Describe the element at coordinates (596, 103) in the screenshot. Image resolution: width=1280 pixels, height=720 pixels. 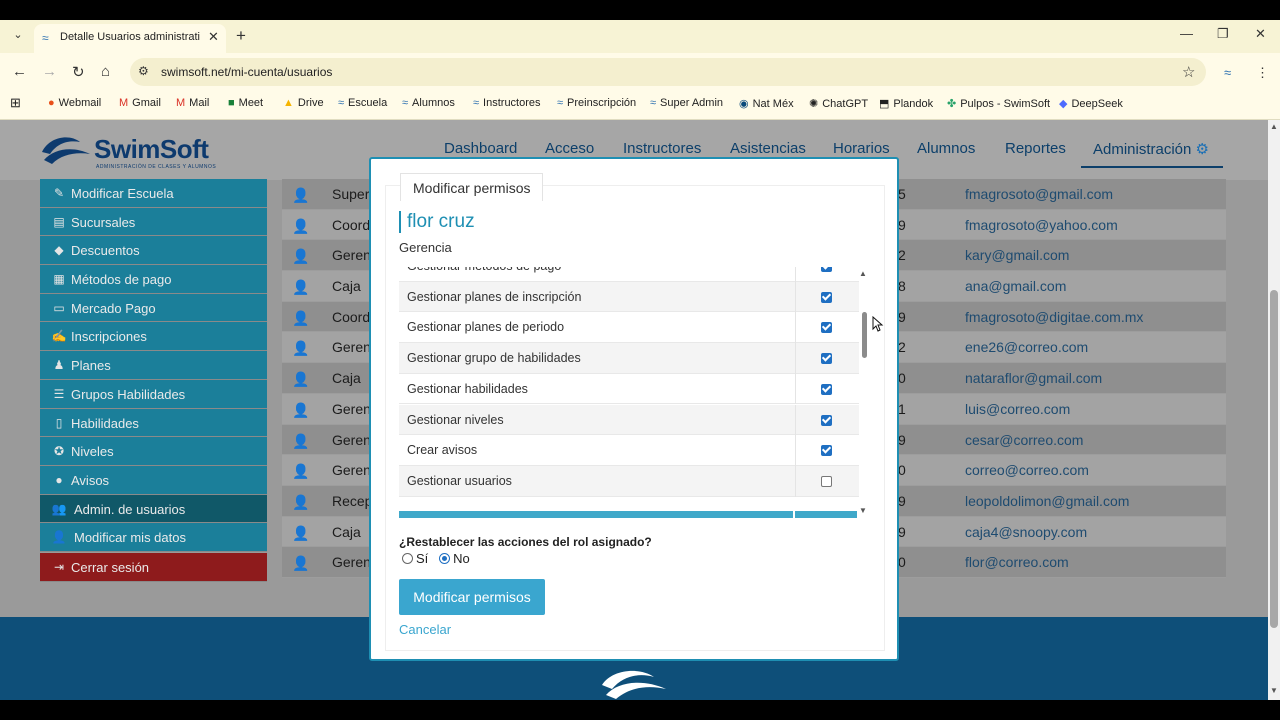
I see `bookmark-preinscripcion: ≈ Preinscripción` at that location.